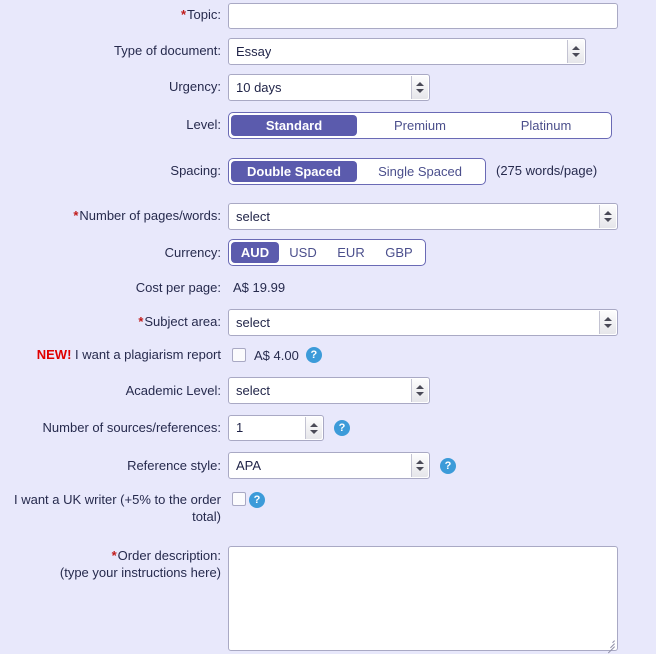  What do you see at coordinates (253, 322) in the screenshot?
I see `subject-area-value: select` at bounding box center [253, 322].